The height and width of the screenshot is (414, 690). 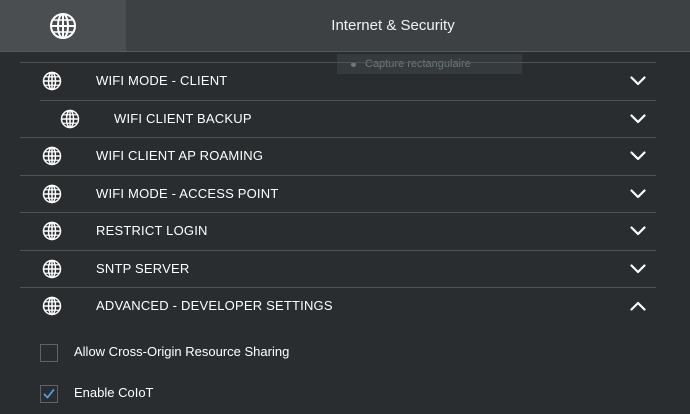 What do you see at coordinates (340, 352) in the screenshot?
I see `option-cors: Allow Cross-Origin Resource Sharing` at bounding box center [340, 352].